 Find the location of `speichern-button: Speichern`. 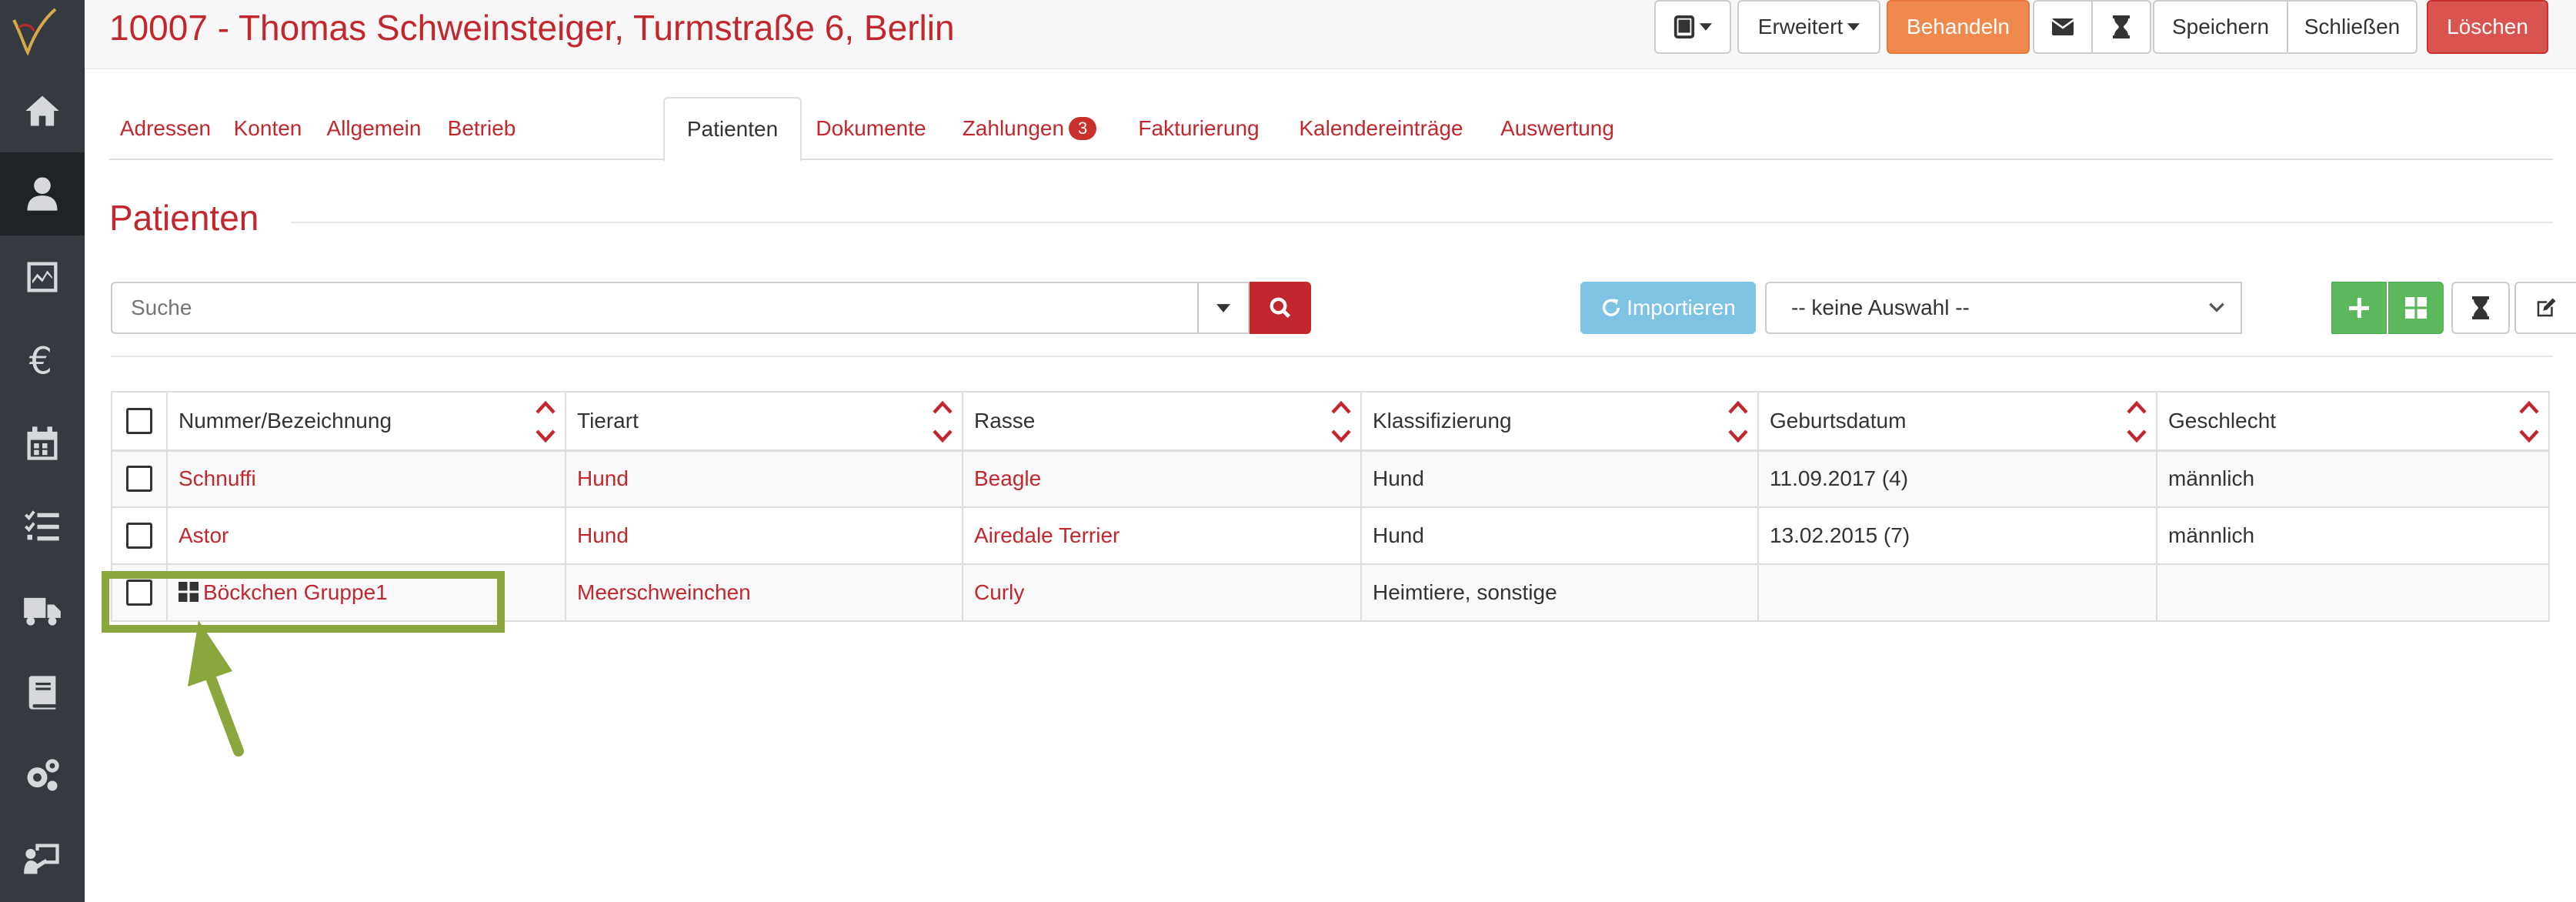

speichern-button: Speichern is located at coordinates (2220, 27).